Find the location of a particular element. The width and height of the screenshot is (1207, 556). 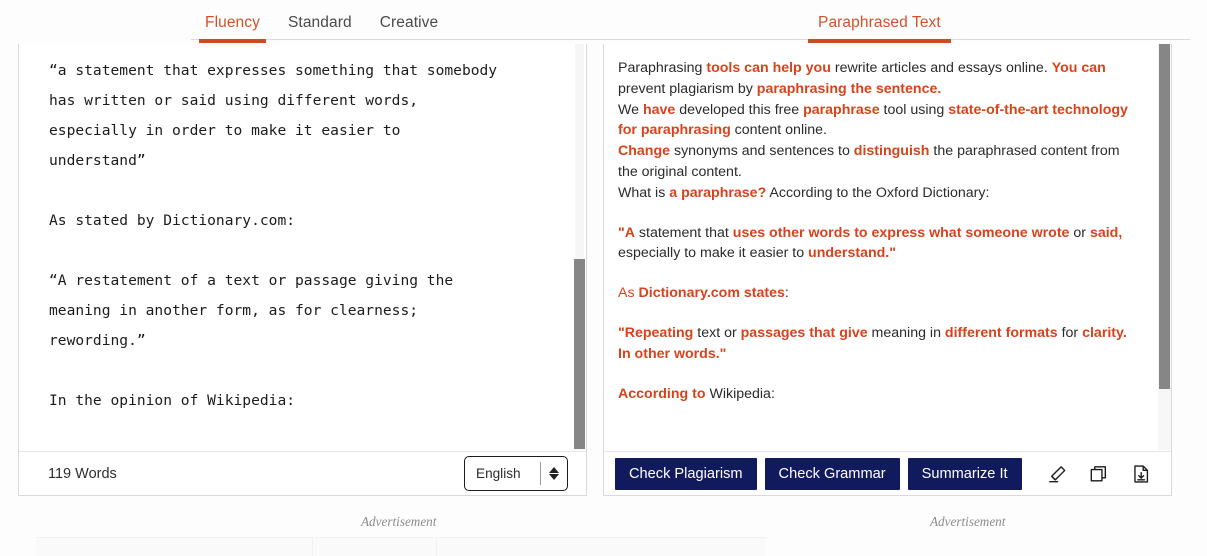

download-icon is located at coordinates (1141, 474).